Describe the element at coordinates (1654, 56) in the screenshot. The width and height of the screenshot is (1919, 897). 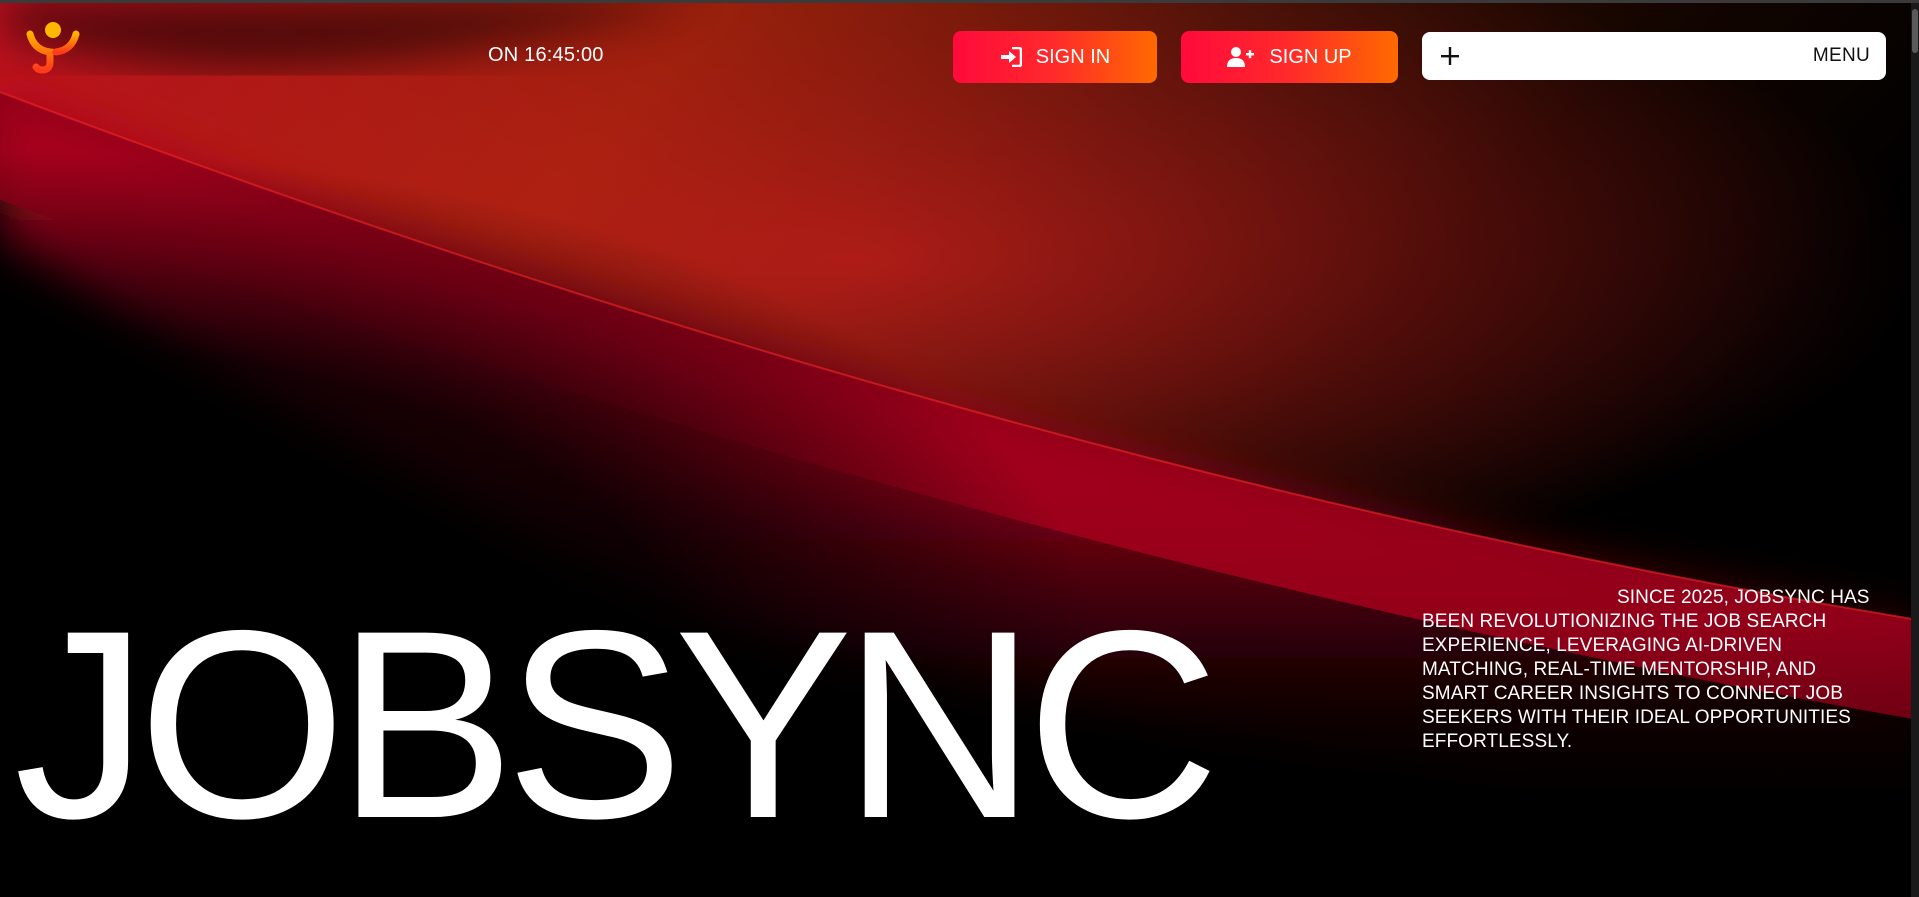
I see `menu-button: MENU` at that location.